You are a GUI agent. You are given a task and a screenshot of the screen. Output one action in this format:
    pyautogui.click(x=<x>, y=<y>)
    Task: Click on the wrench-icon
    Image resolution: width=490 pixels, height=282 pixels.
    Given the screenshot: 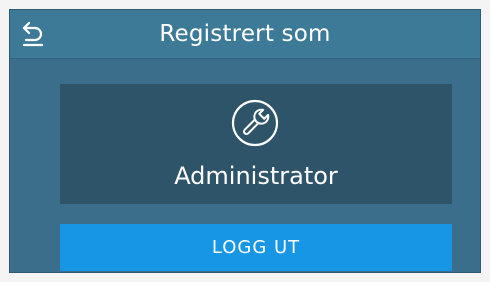 What is the action you would take?
    pyautogui.click(x=255, y=123)
    